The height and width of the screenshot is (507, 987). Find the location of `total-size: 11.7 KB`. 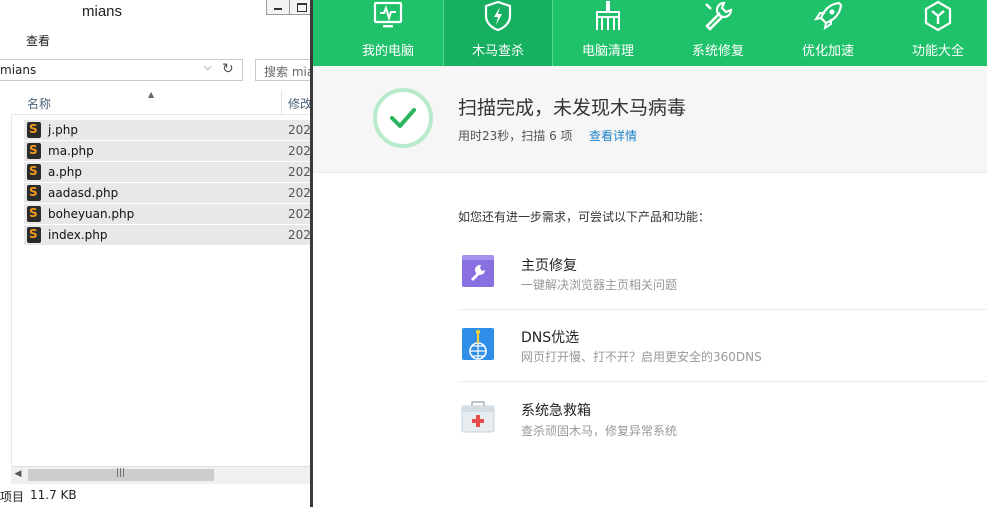

total-size: 11.7 KB is located at coordinates (53, 495).